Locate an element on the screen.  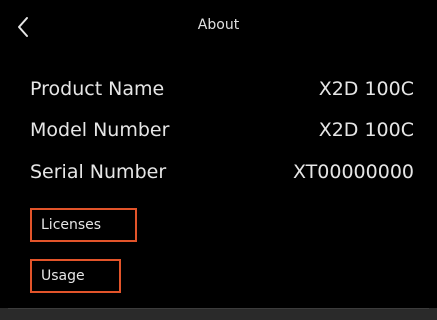
product-name-label: Product Name is located at coordinates (97, 89).